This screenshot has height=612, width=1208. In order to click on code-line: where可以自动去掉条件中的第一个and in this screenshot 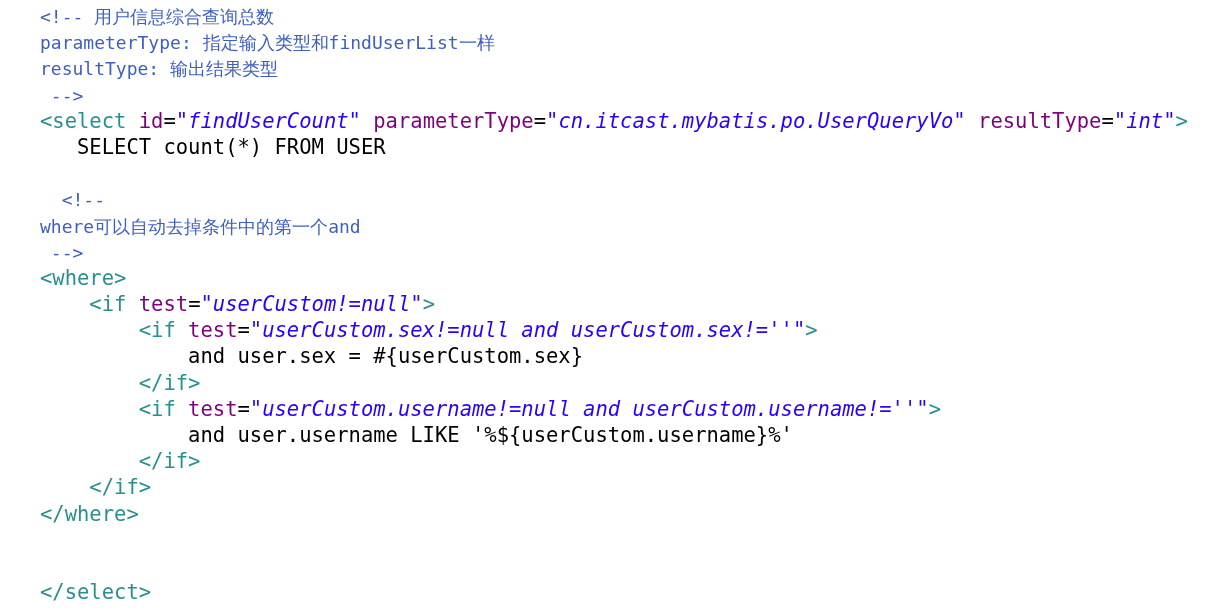, I will do `click(200, 226)`.